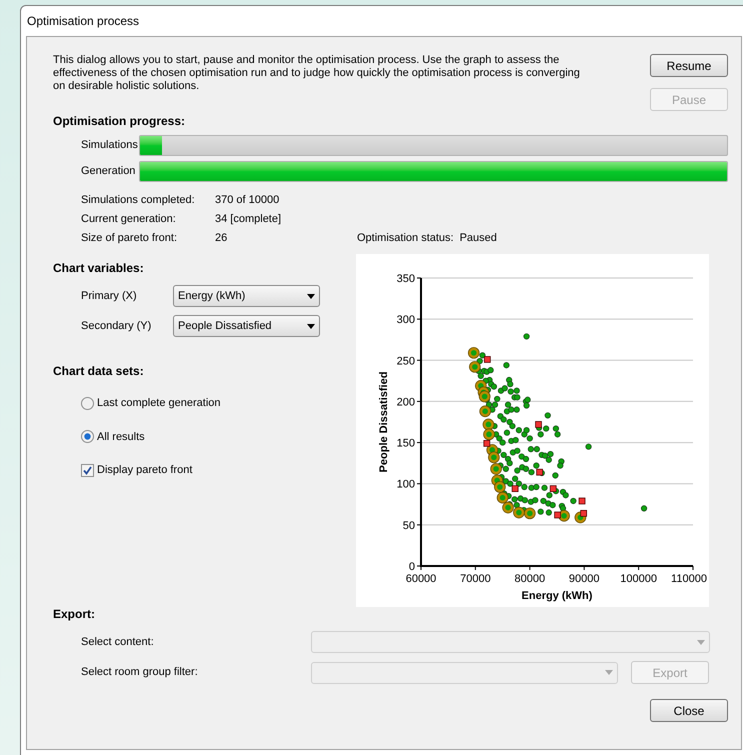 Image resolution: width=743 pixels, height=755 pixels. Describe the element at coordinates (248, 218) in the screenshot. I see `stat-value: 34 [complete]` at that location.